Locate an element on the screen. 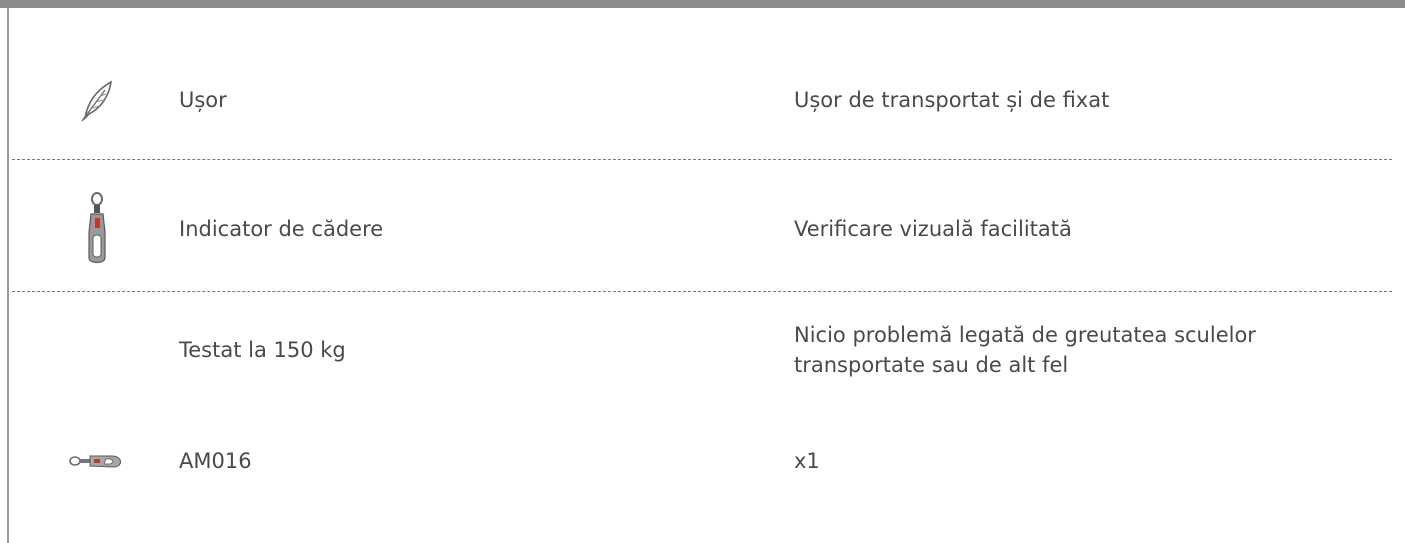 The width and height of the screenshot is (1405, 543). feature-label: Indicator de cădere is located at coordinates (281, 229).